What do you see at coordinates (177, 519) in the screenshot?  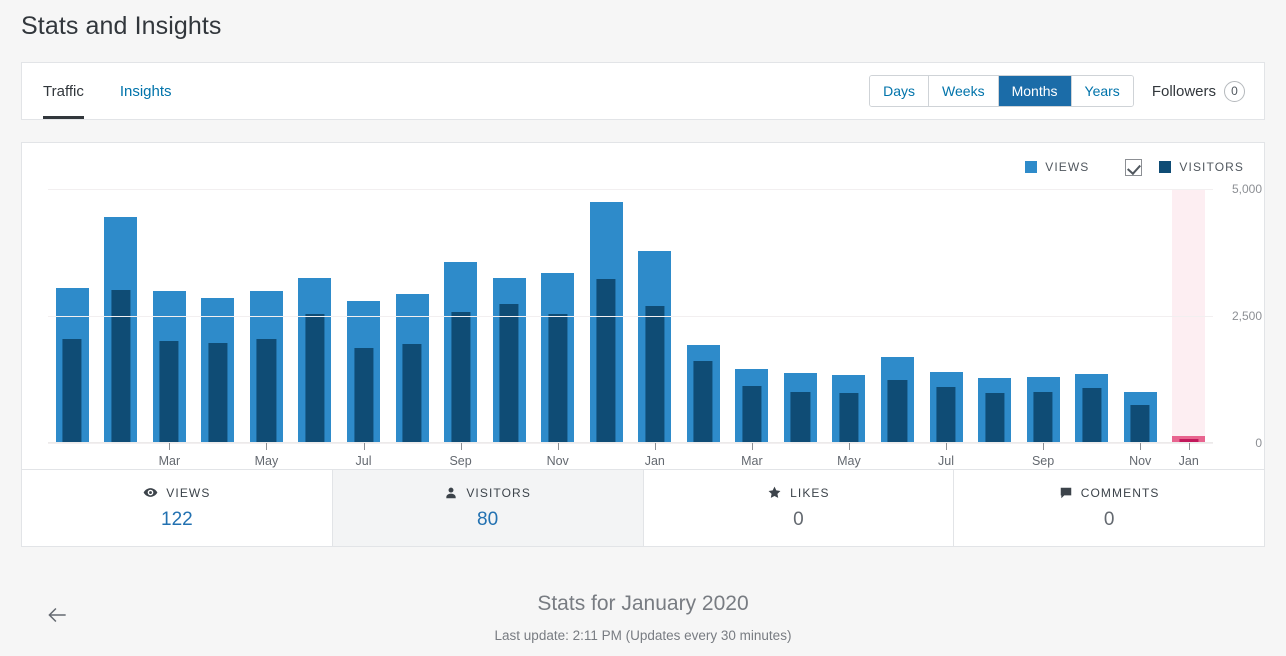 I see `stat-value: 122` at bounding box center [177, 519].